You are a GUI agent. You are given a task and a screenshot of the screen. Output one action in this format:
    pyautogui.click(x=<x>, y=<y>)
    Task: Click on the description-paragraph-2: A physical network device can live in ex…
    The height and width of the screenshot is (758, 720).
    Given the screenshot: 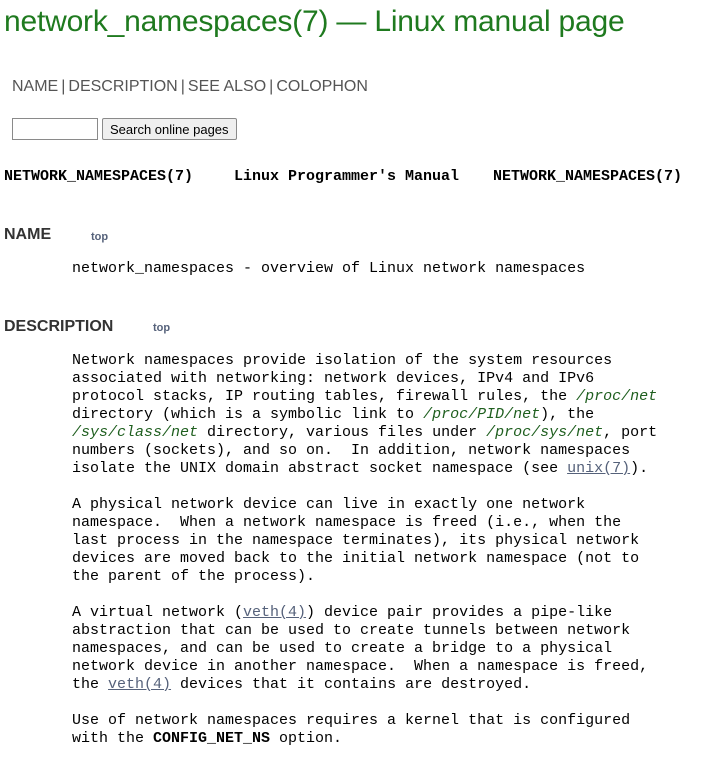 What is the action you would take?
    pyautogui.click(x=356, y=540)
    